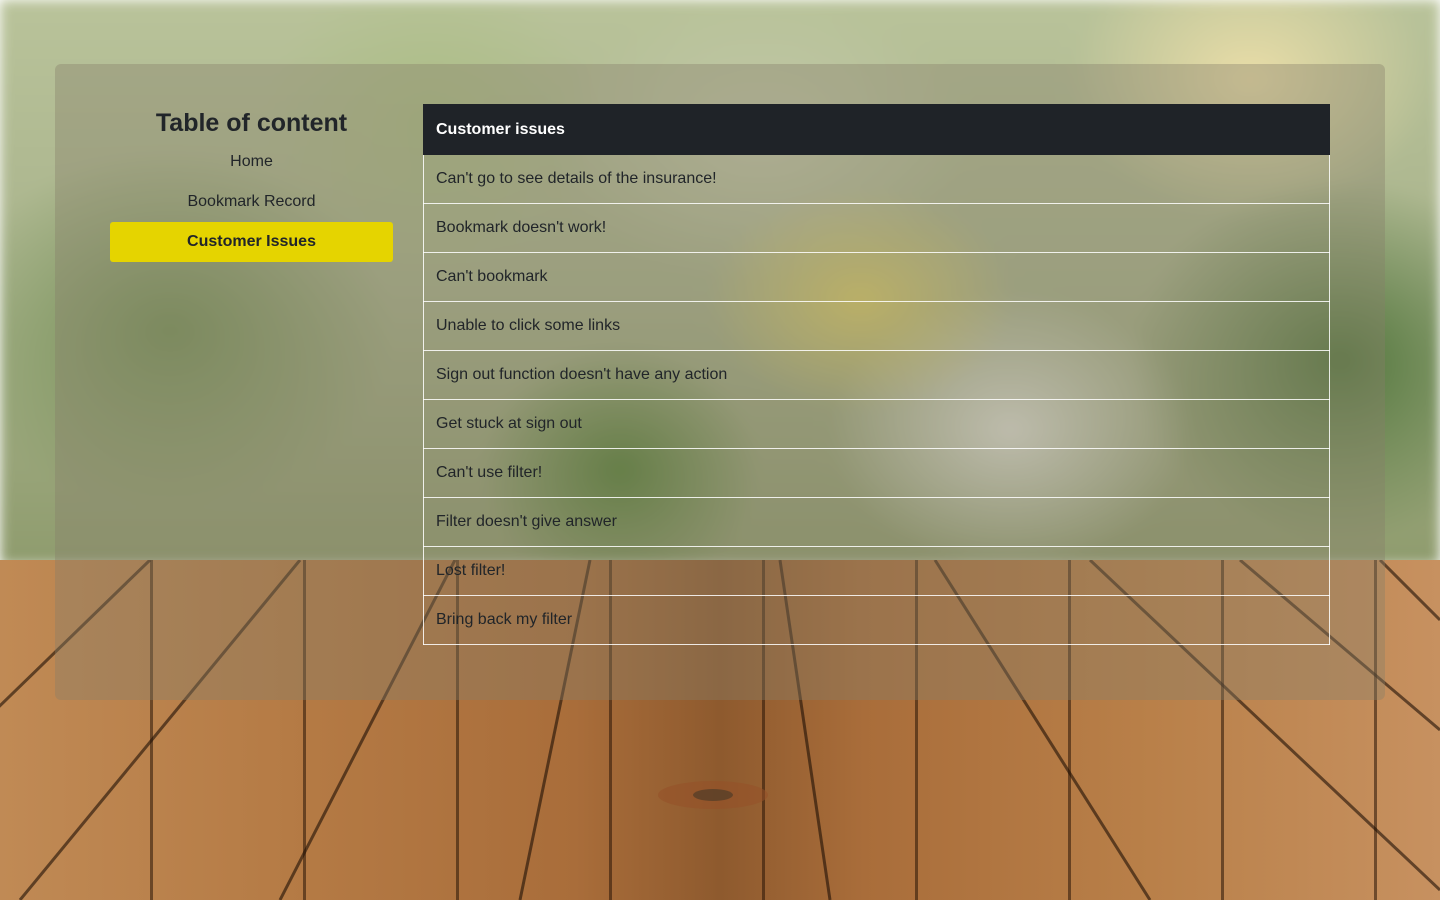 This screenshot has height=900, width=1440. I want to click on issue-cell: Can't use filter!, so click(876, 473).